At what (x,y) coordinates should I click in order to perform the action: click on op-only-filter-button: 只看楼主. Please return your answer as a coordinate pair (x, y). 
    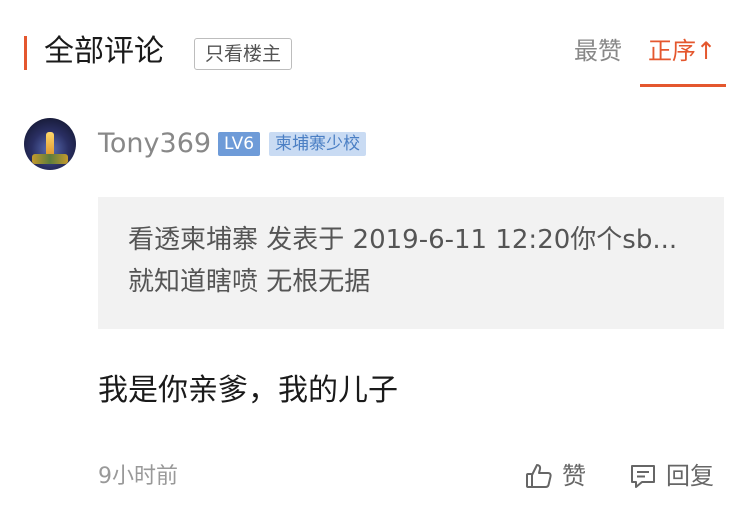
    Looking at the image, I should click on (243, 54).